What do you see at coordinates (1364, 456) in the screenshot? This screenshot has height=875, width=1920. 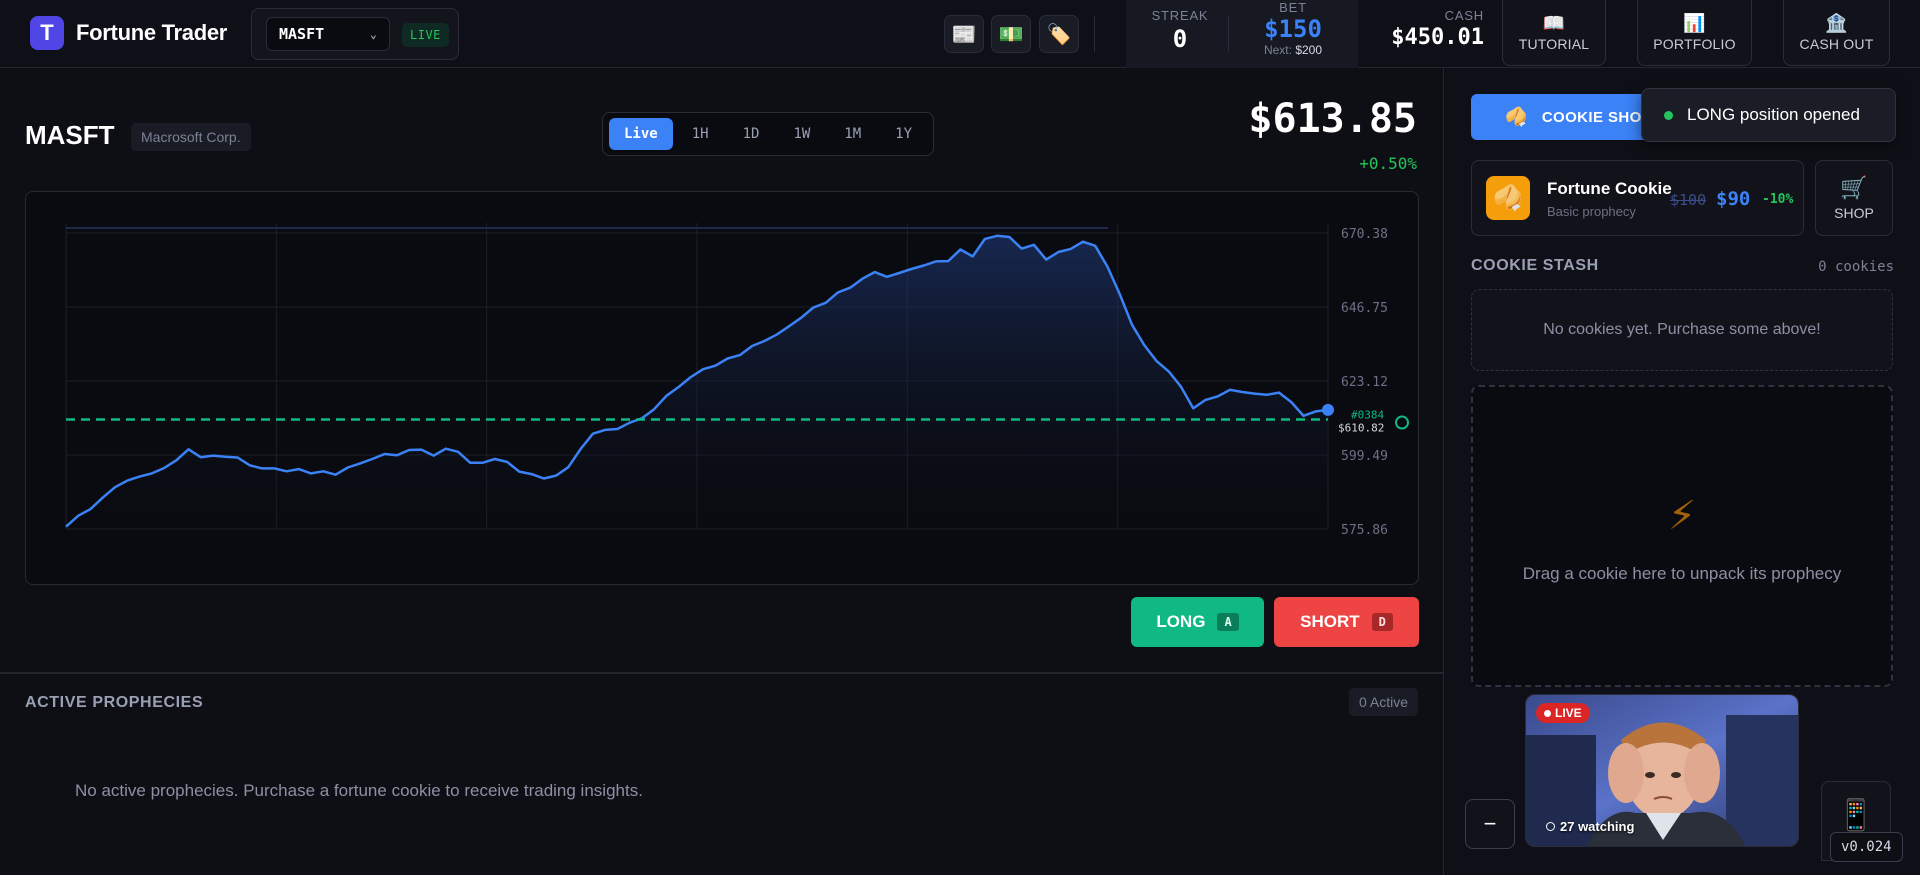 I see `y-tick-label: 599.49` at bounding box center [1364, 456].